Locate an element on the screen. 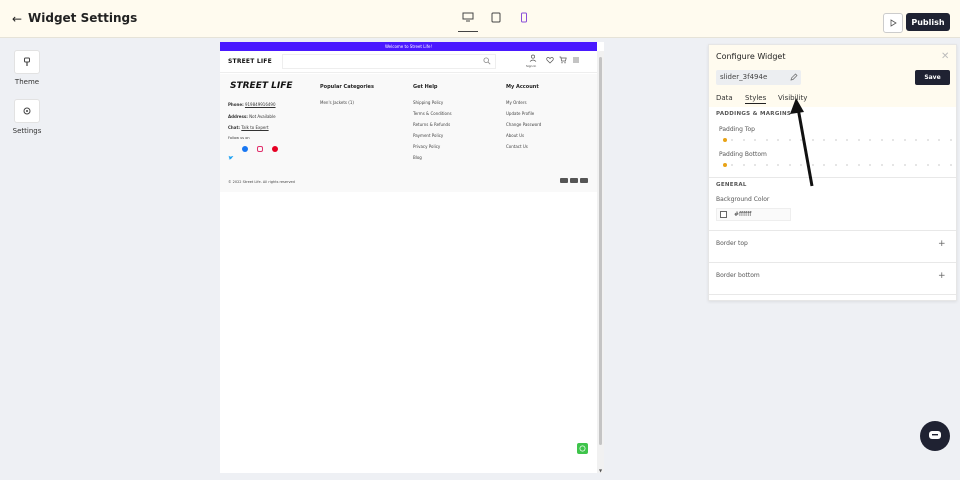  cart-icon is located at coordinates (563, 60).